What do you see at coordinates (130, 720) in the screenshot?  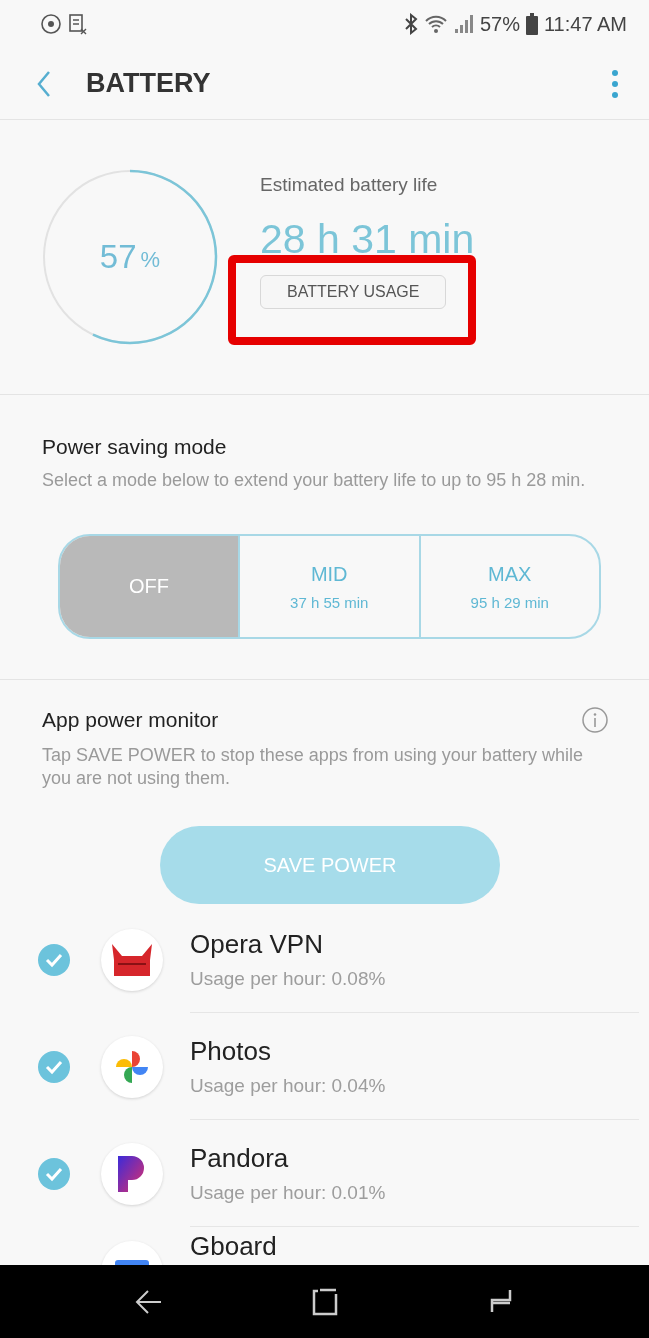 I see `section-title: App power monitor` at bounding box center [130, 720].